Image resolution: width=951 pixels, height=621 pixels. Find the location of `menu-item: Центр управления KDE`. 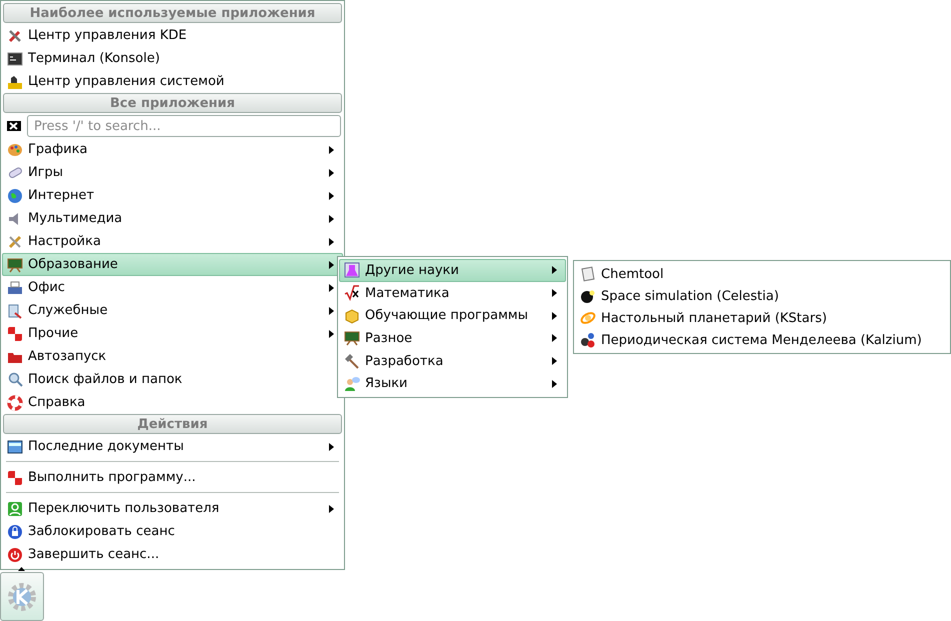

menu-item: Центр управления KDE is located at coordinates (172, 35).